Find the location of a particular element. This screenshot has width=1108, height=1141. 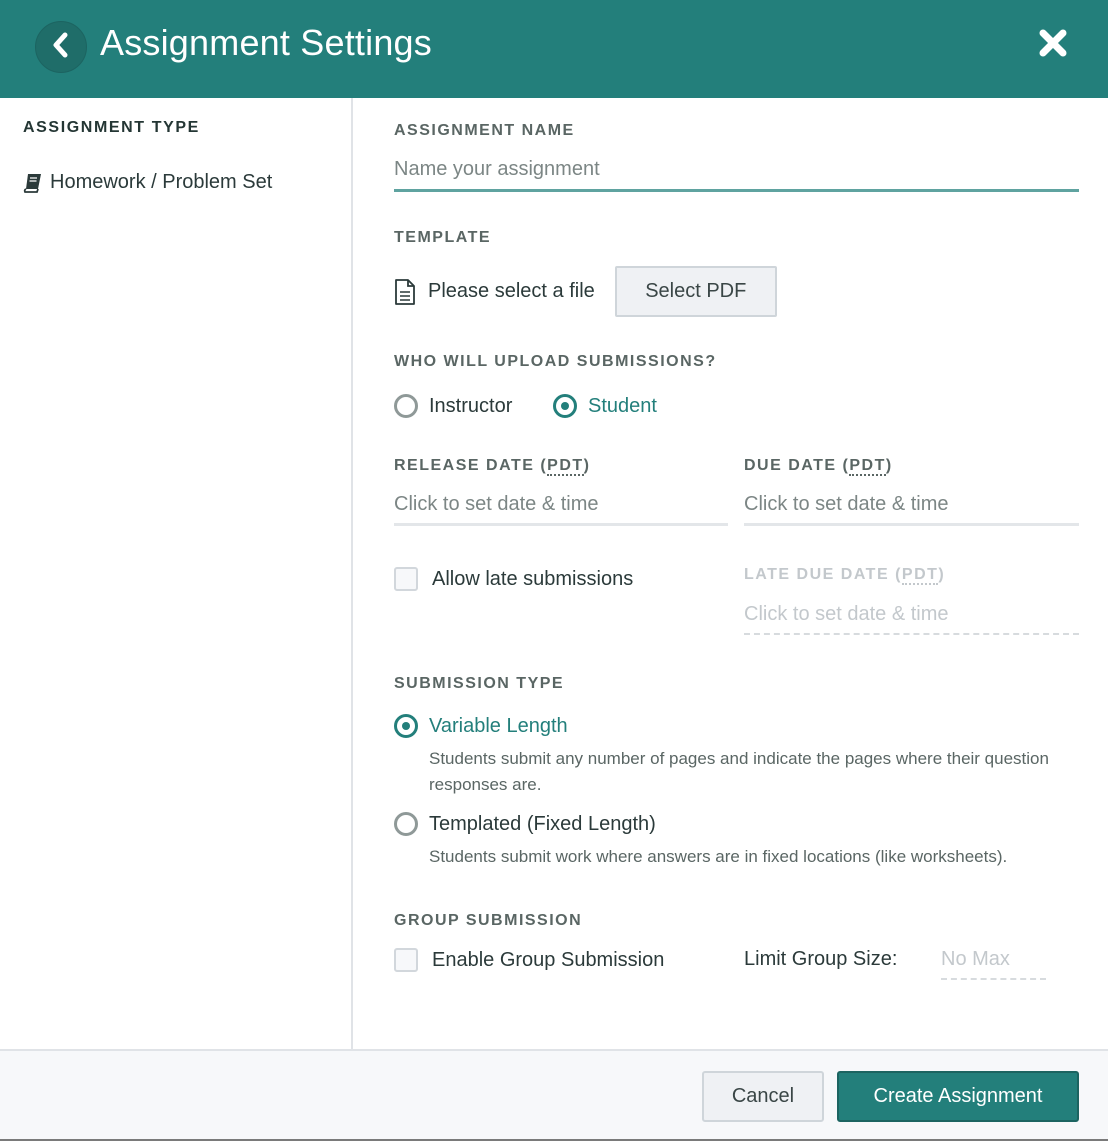

assignment-name-label: ASSIGNMENT NAME is located at coordinates (484, 130).